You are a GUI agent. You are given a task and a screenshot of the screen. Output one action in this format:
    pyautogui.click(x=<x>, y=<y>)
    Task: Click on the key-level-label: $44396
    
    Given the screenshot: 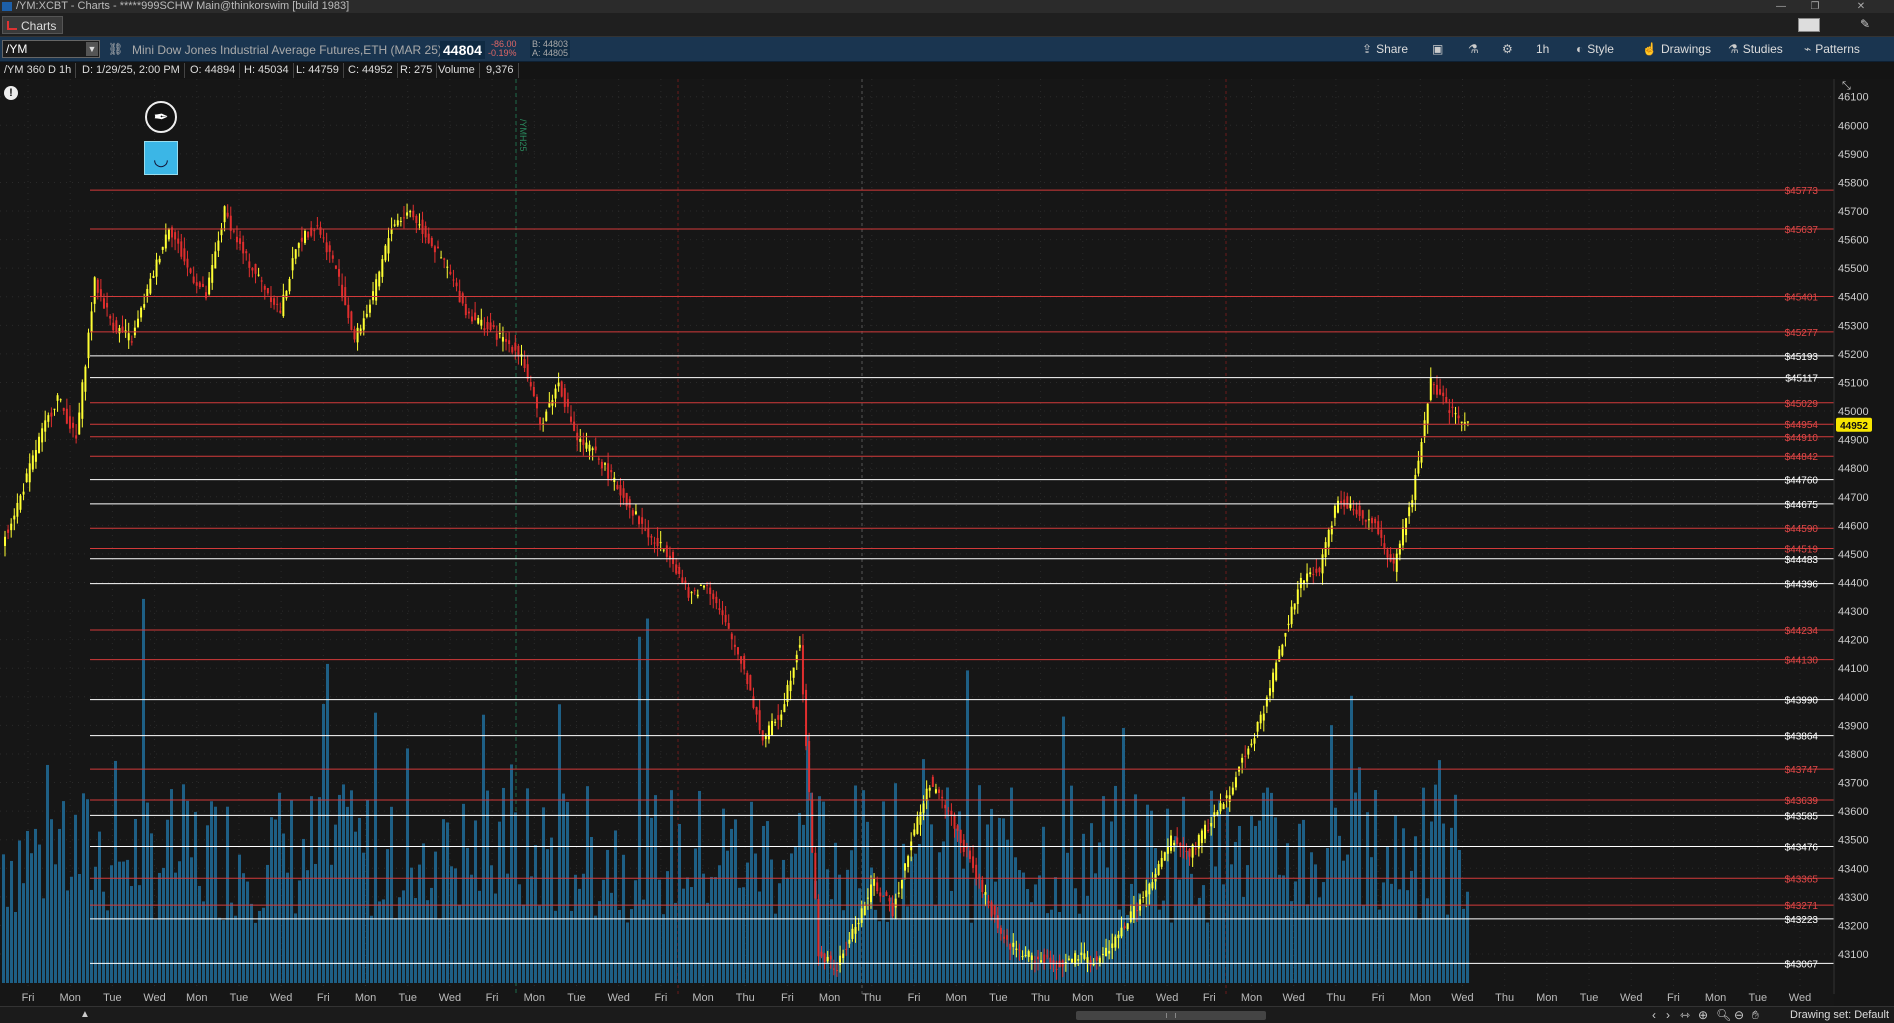 What is the action you would take?
    pyautogui.click(x=1802, y=585)
    